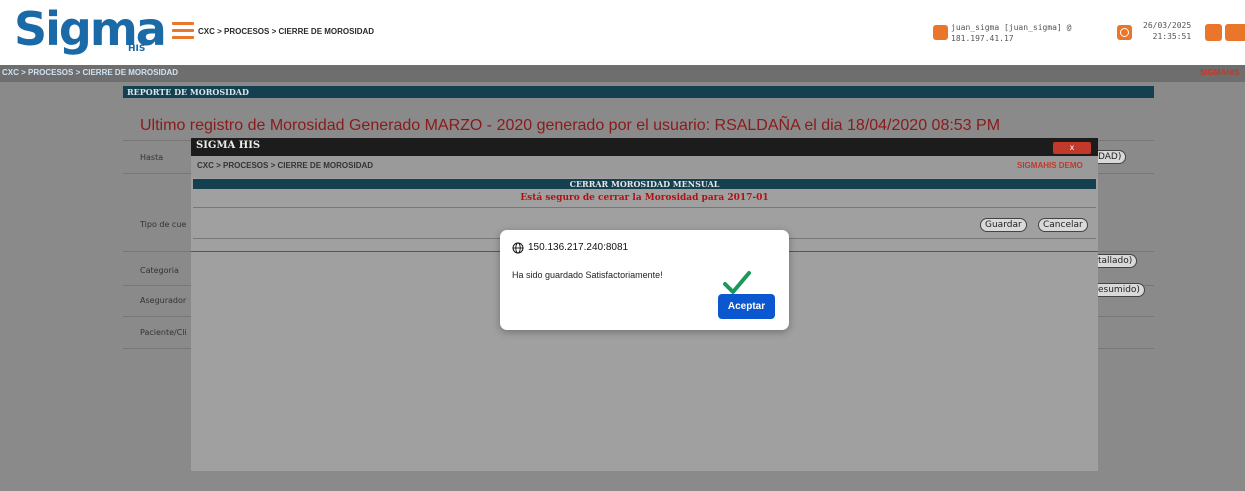 The height and width of the screenshot is (491, 1245). What do you see at coordinates (1011, 33) in the screenshot?
I see `user-info: juan_sigma [juan_sigma] @ 181.197.41.17` at bounding box center [1011, 33].